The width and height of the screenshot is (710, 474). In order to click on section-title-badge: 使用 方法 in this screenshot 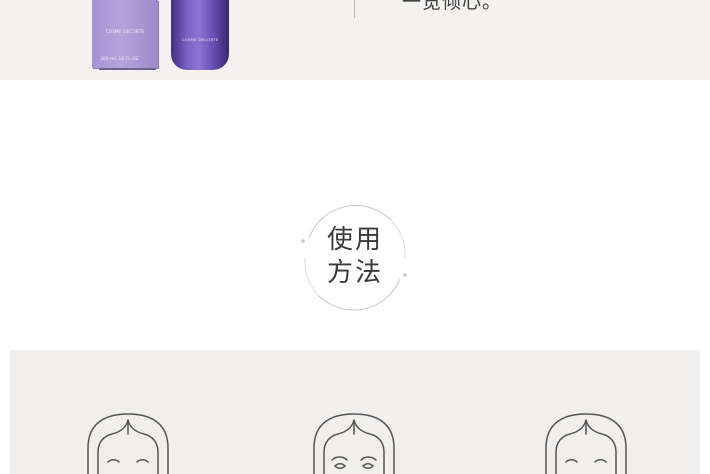, I will do `click(355, 258)`.